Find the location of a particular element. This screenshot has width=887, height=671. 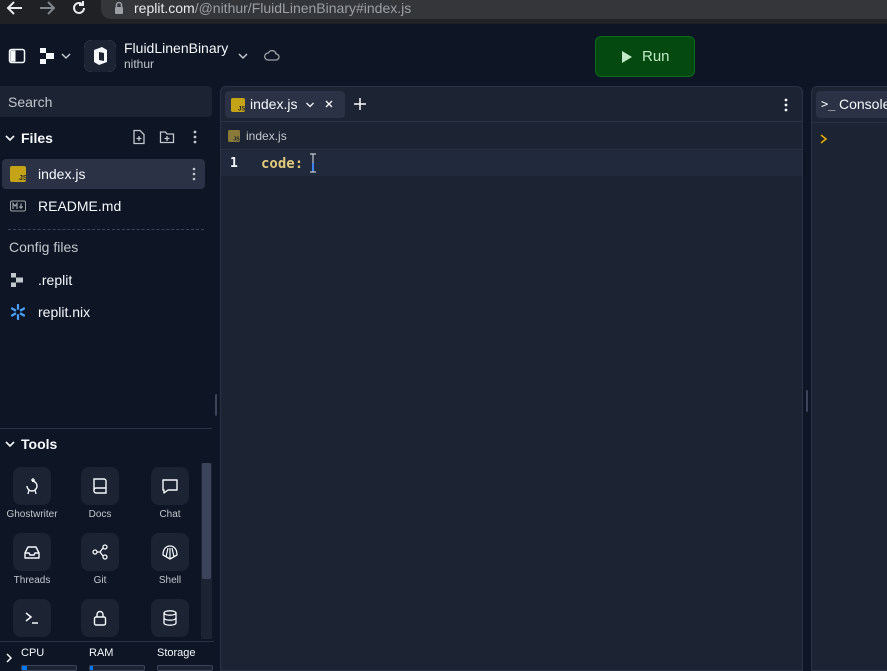

tool-label: Threads is located at coordinates (32, 580).